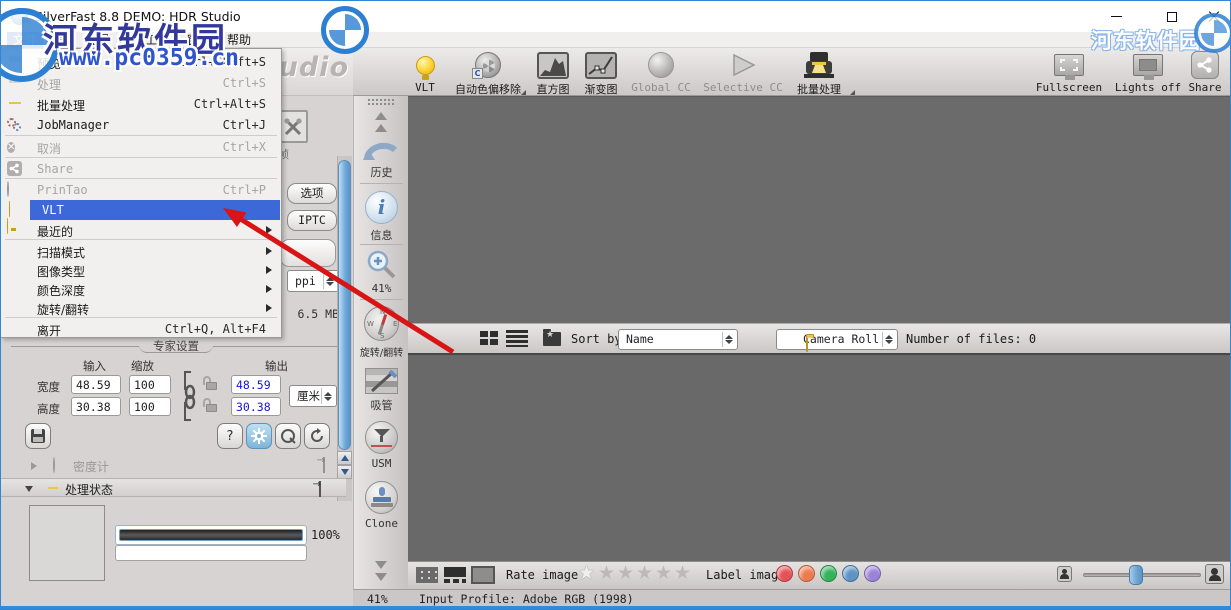 The height and width of the screenshot is (610, 1231). Describe the element at coordinates (553, 73) in the screenshot. I see `histogram-button: 直方图` at that location.